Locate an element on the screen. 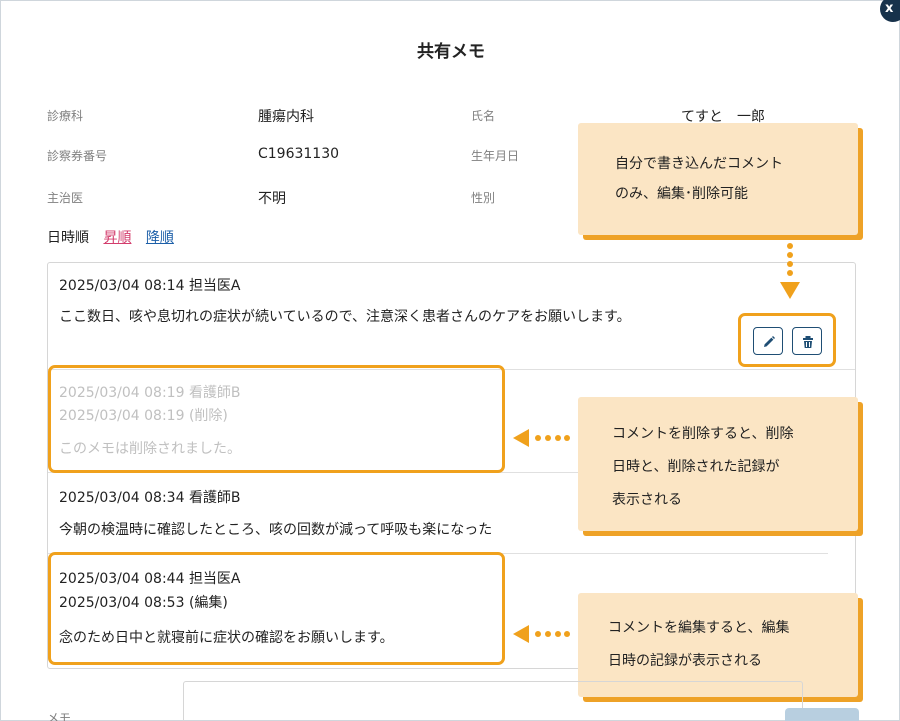  callout-text: 自分で書き込んだコメント is located at coordinates (699, 164).